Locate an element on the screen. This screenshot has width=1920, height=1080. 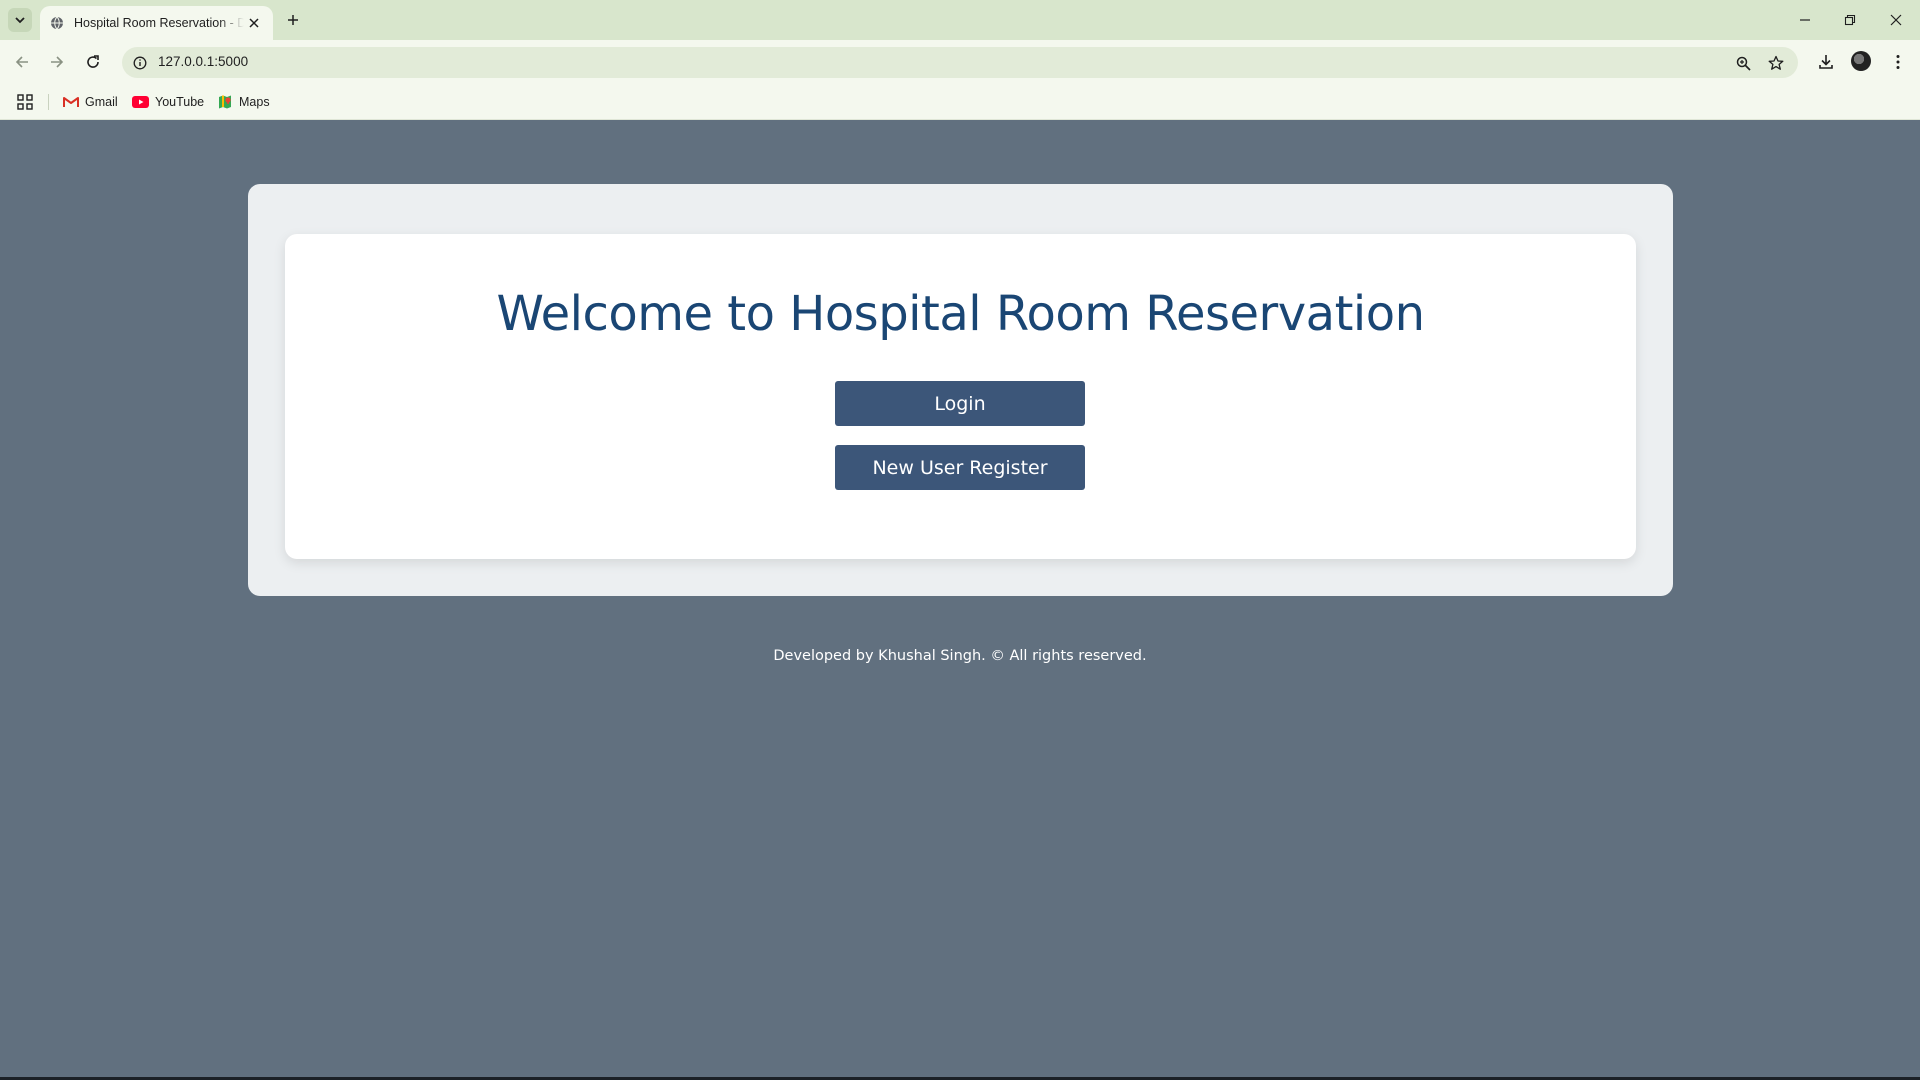
active-tab: Hospital Room Reservation - Dashboard is located at coordinates (156, 23).